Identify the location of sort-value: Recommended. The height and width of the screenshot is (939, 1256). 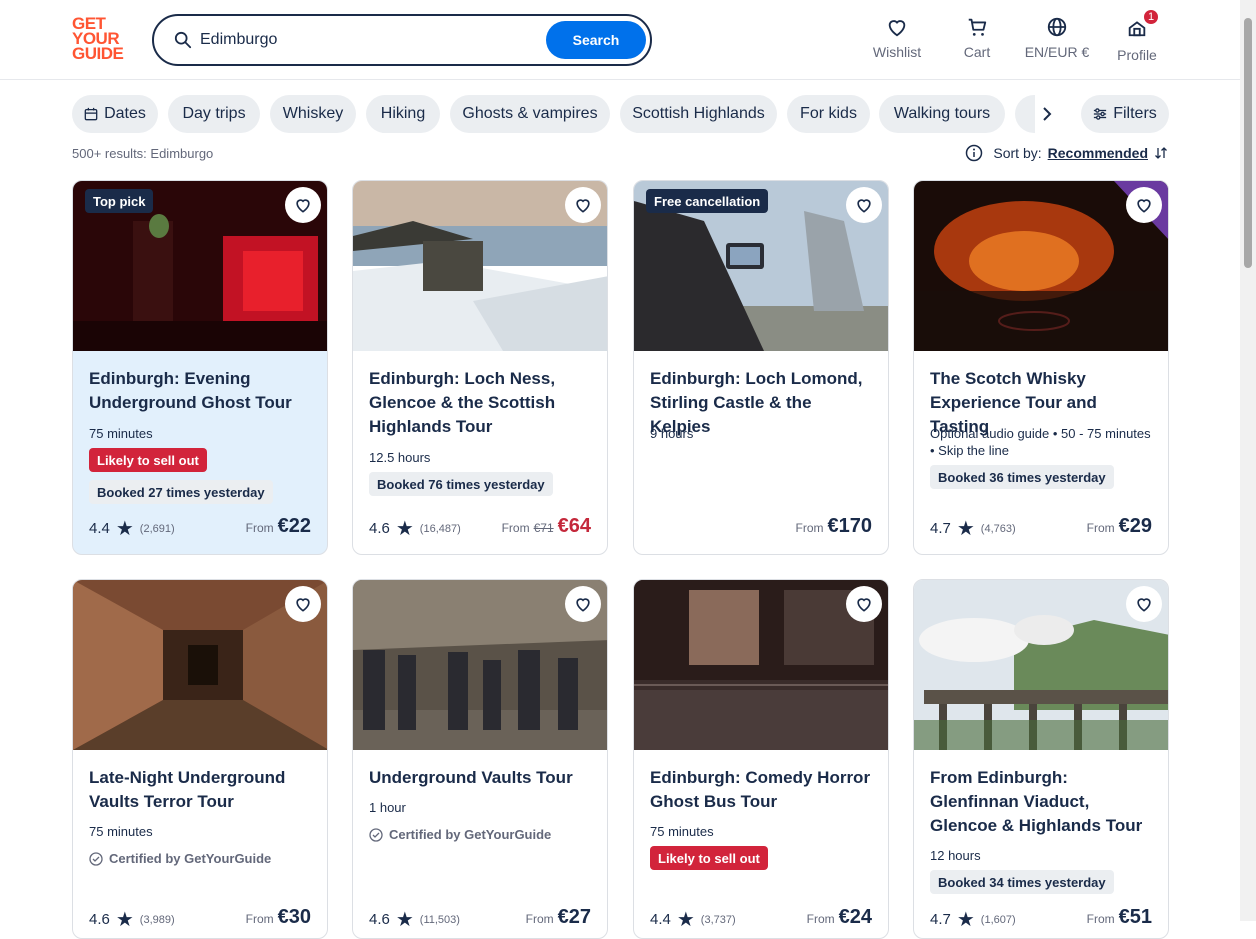
(1098, 153).